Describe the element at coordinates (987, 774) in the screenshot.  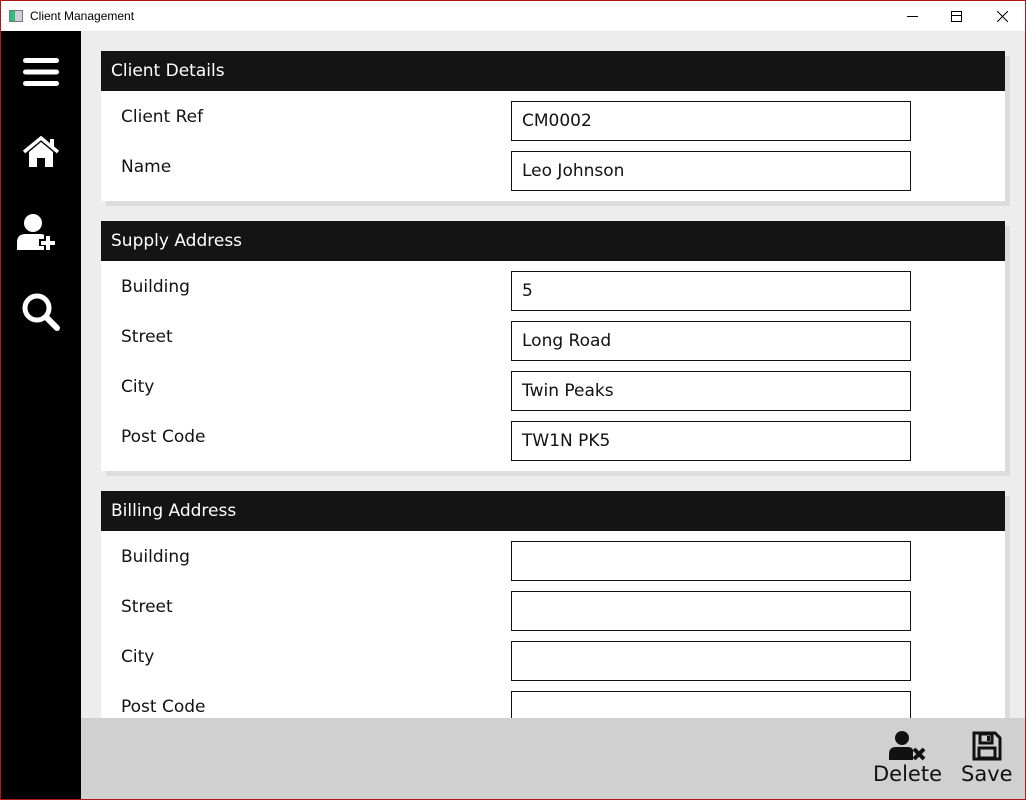
I see `save-label: Save` at that location.